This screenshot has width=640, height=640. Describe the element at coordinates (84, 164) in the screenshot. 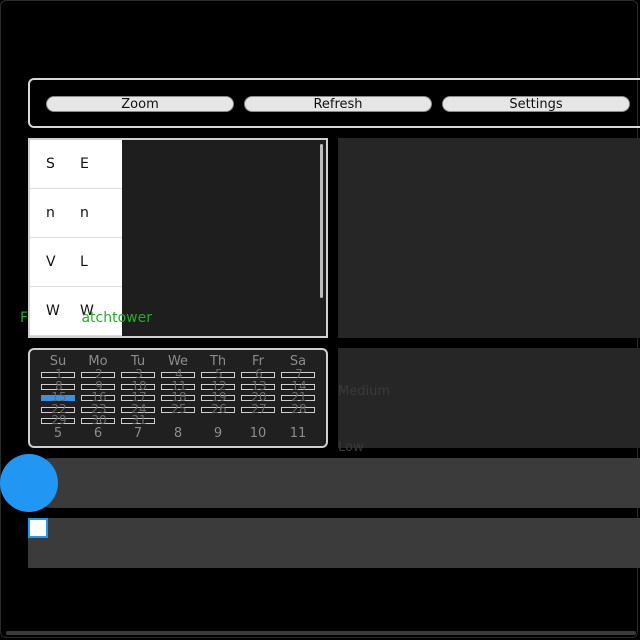

I see `list-item-second: E` at that location.